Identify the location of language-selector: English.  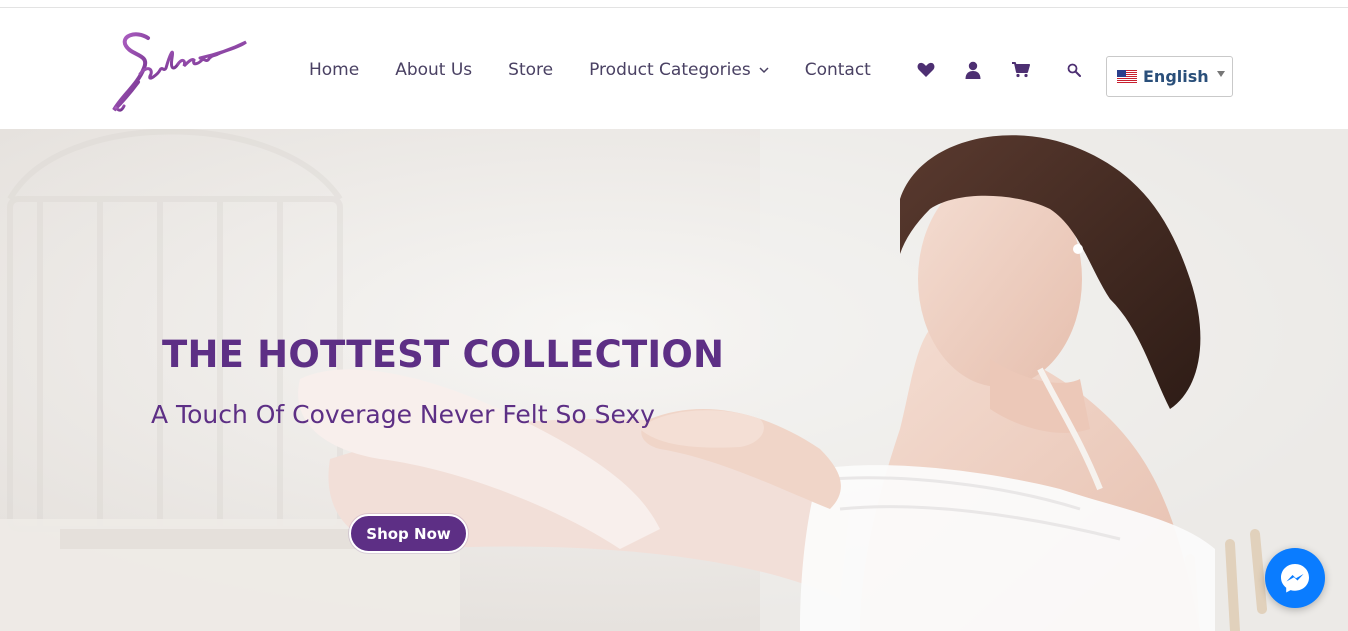
(1169, 76).